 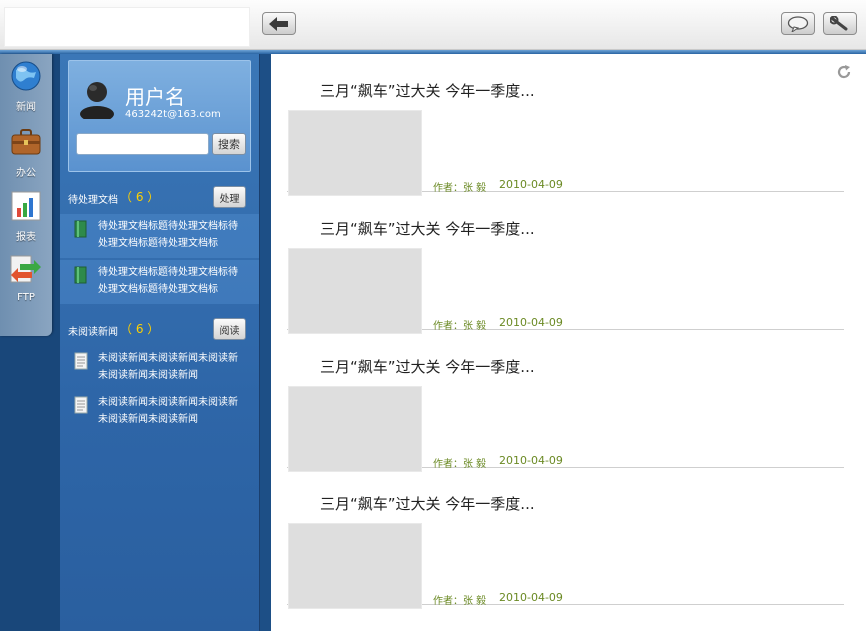 I want to click on icon-sidebar: 新闻 办公 报表 FTP, so click(x=30, y=342).